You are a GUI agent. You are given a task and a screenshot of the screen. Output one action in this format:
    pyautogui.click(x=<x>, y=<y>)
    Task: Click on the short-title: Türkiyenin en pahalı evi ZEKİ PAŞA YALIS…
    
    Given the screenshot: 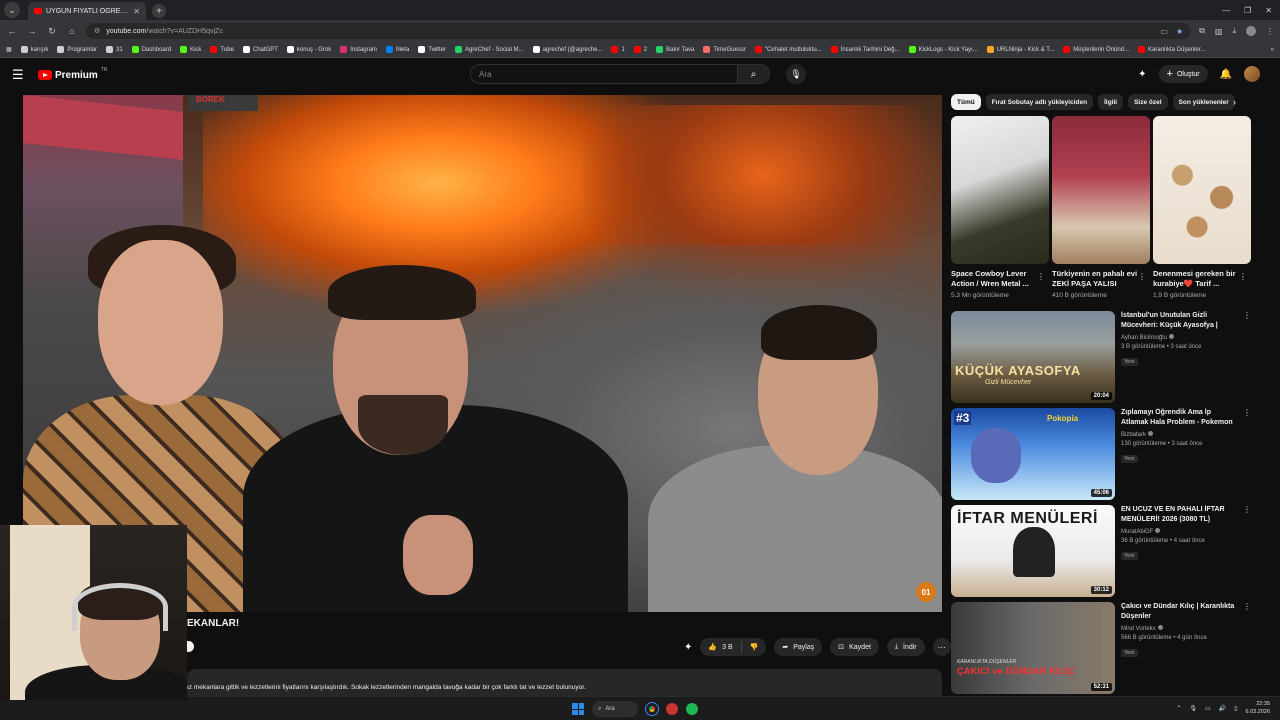 What is the action you would take?
    pyautogui.click(x=1096, y=279)
    